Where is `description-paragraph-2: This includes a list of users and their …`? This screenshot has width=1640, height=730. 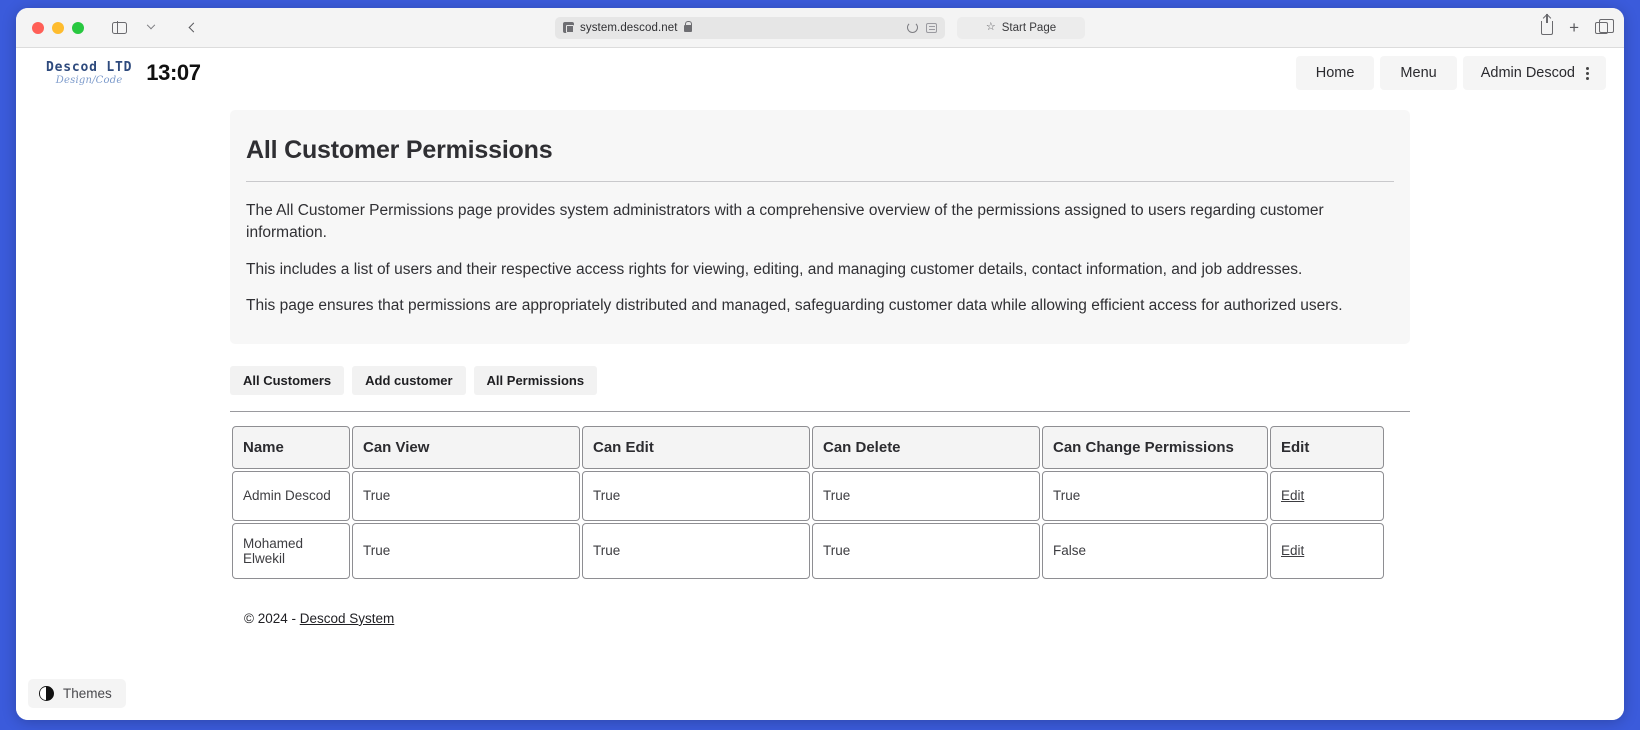
description-paragraph-2: This includes a list of users and their … is located at coordinates (774, 269).